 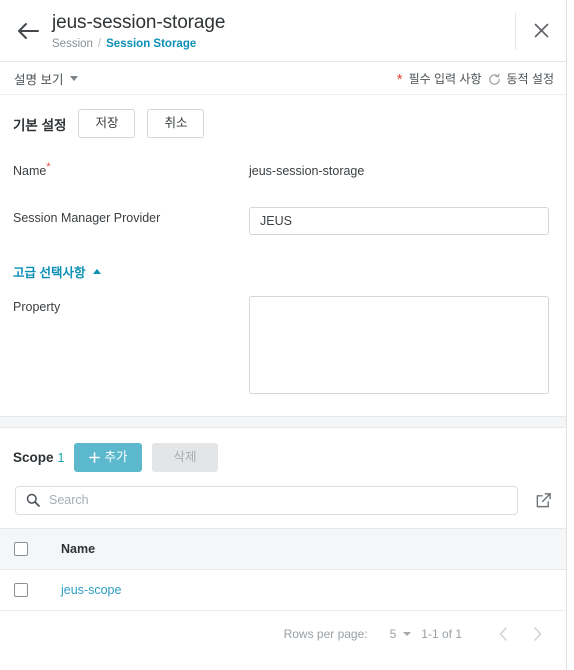 I want to click on advanced-options-label: 고급 선택사항, so click(x=49, y=273).